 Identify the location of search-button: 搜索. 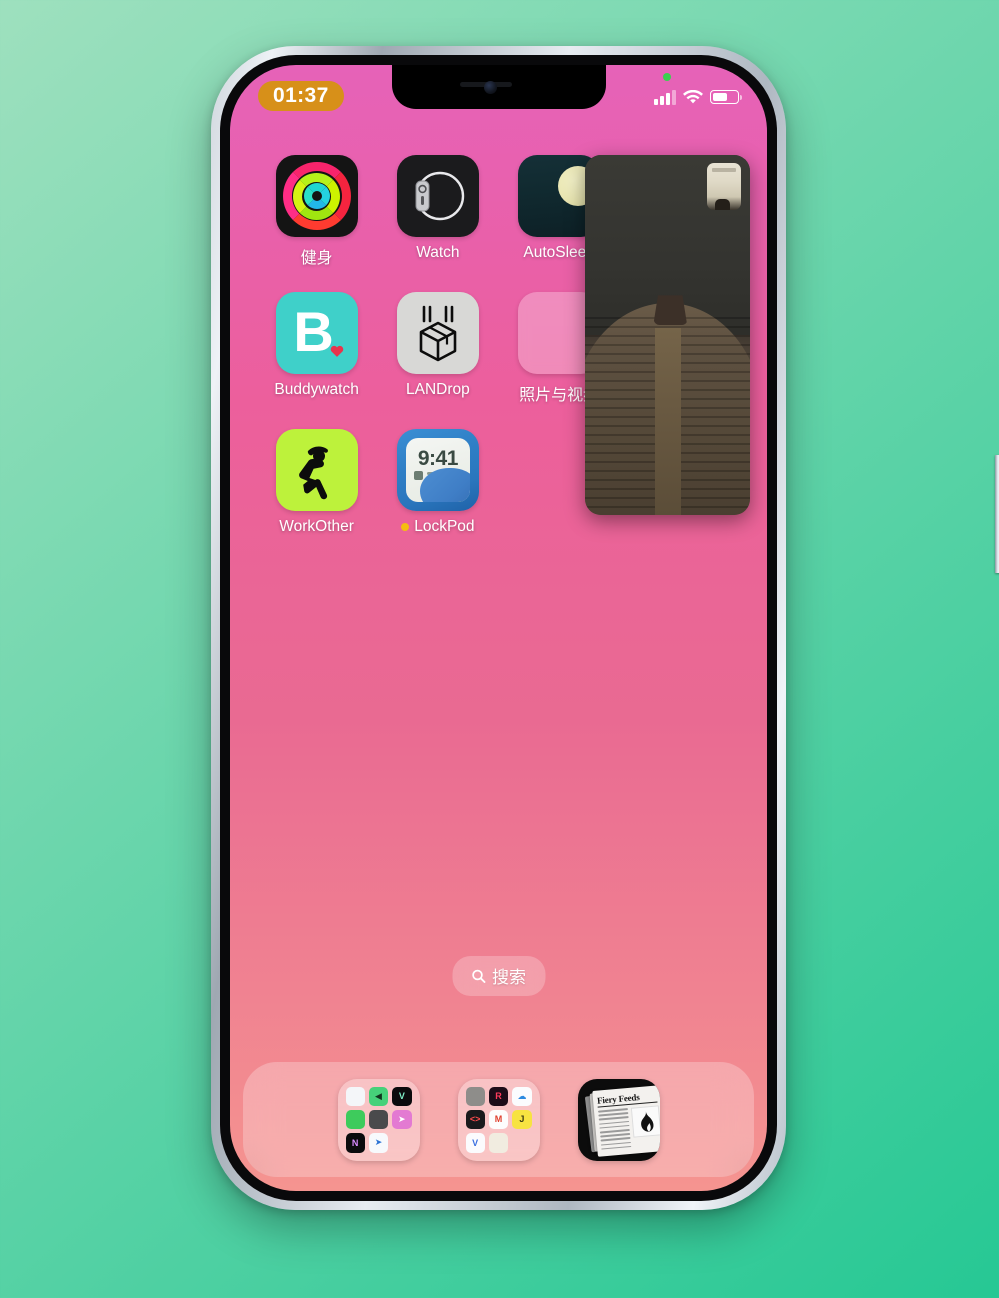
(498, 976).